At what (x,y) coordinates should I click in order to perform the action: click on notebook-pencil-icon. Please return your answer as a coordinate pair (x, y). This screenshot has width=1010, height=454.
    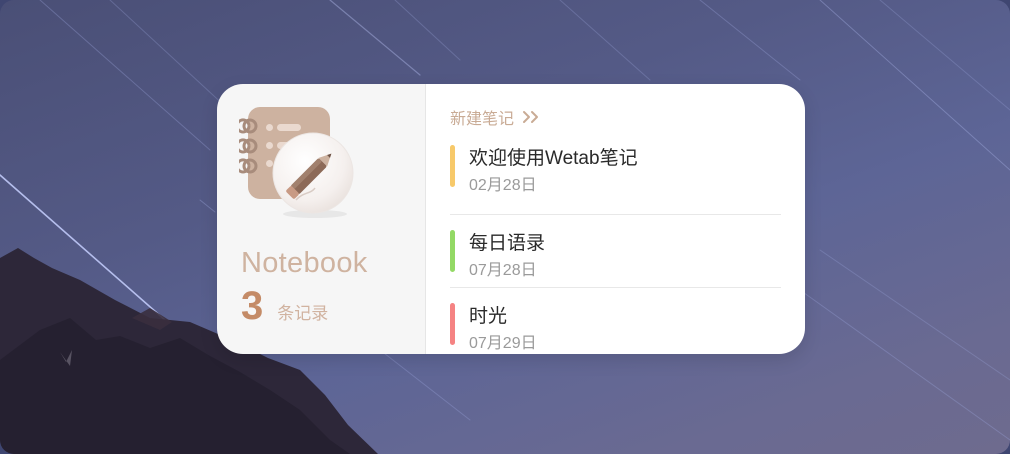
    Looking at the image, I should click on (296, 162).